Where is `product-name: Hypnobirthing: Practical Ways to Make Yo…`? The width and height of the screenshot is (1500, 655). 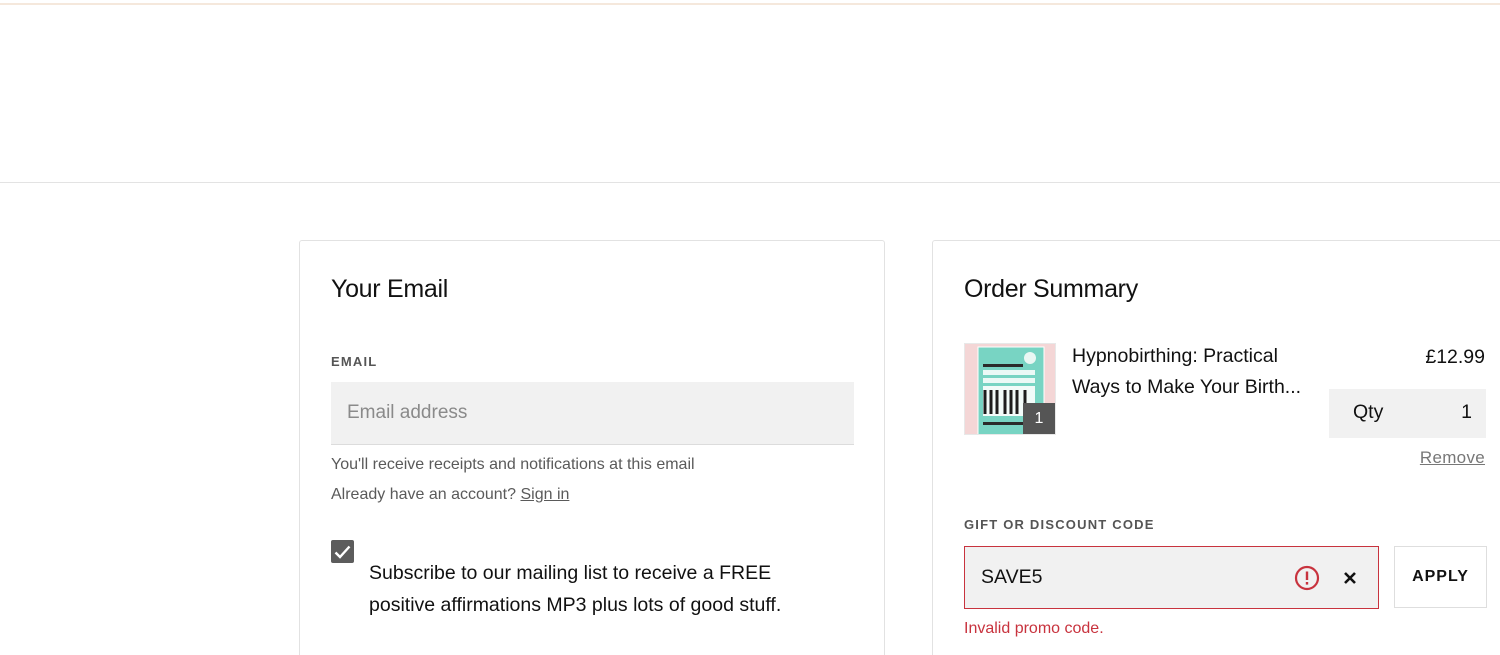
product-name: Hypnobirthing: Practical Ways to Make Yo… is located at coordinates (1187, 371).